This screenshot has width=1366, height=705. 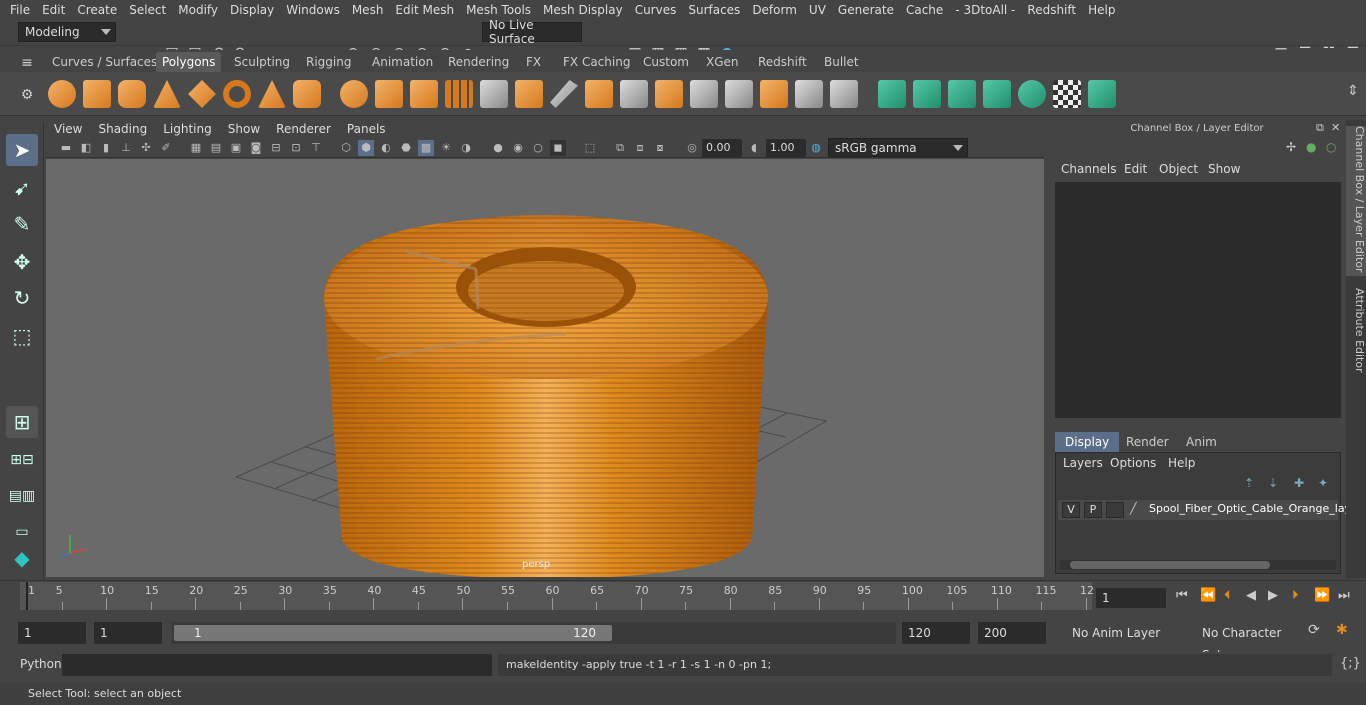 What do you see at coordinates (27, 63) in the screenshot?
I see `shelf-menu-icon: ≡` at bounding box center [27, 63].